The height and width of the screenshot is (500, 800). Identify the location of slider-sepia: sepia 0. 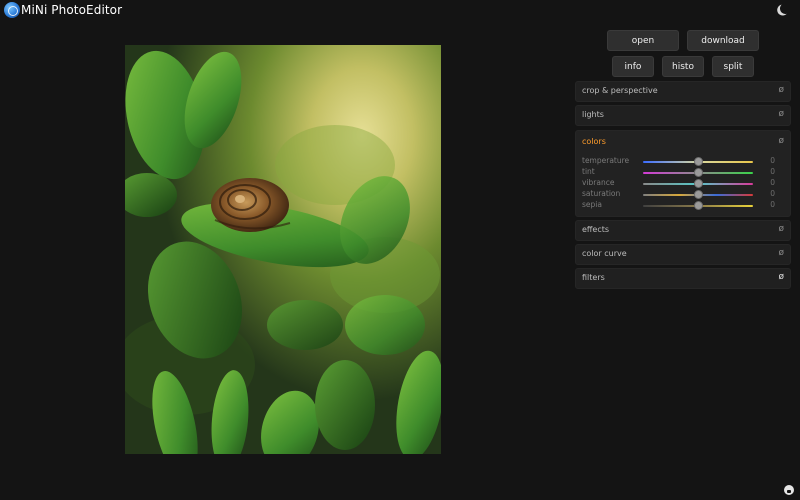
(684, 205).